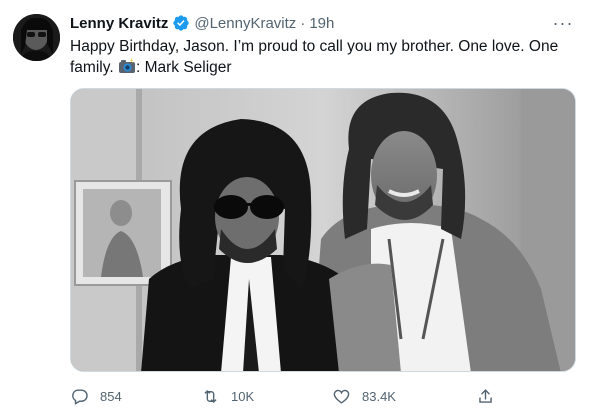 This screenshot has width=590, height=416. What do you see at coordinates (379, 396) in the screenshot?
I see `like-count: 83.4K` at bounding box center [379, 396].